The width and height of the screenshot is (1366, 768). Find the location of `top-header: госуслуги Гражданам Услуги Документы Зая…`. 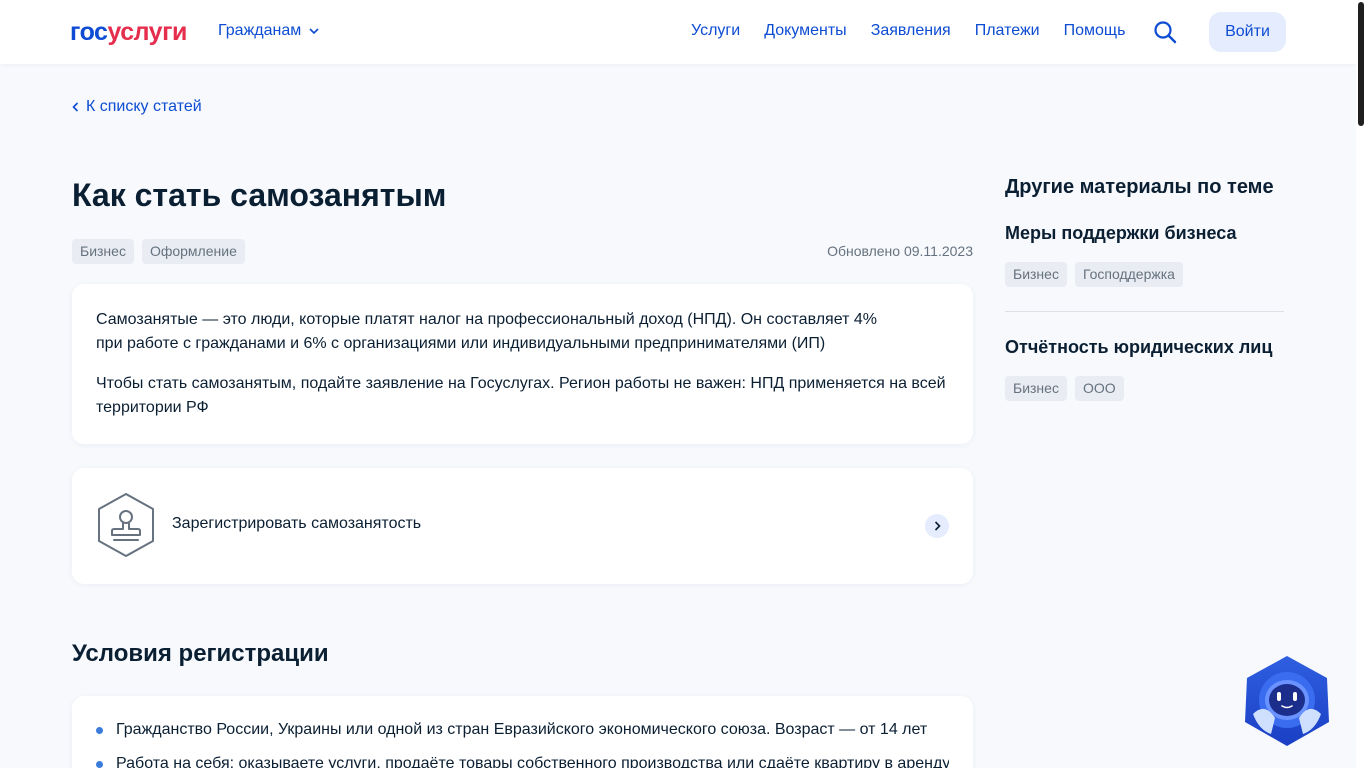

top-header: госуслуги Гражданам Услуги Документы Зая… is located at coordinates (678, 32).